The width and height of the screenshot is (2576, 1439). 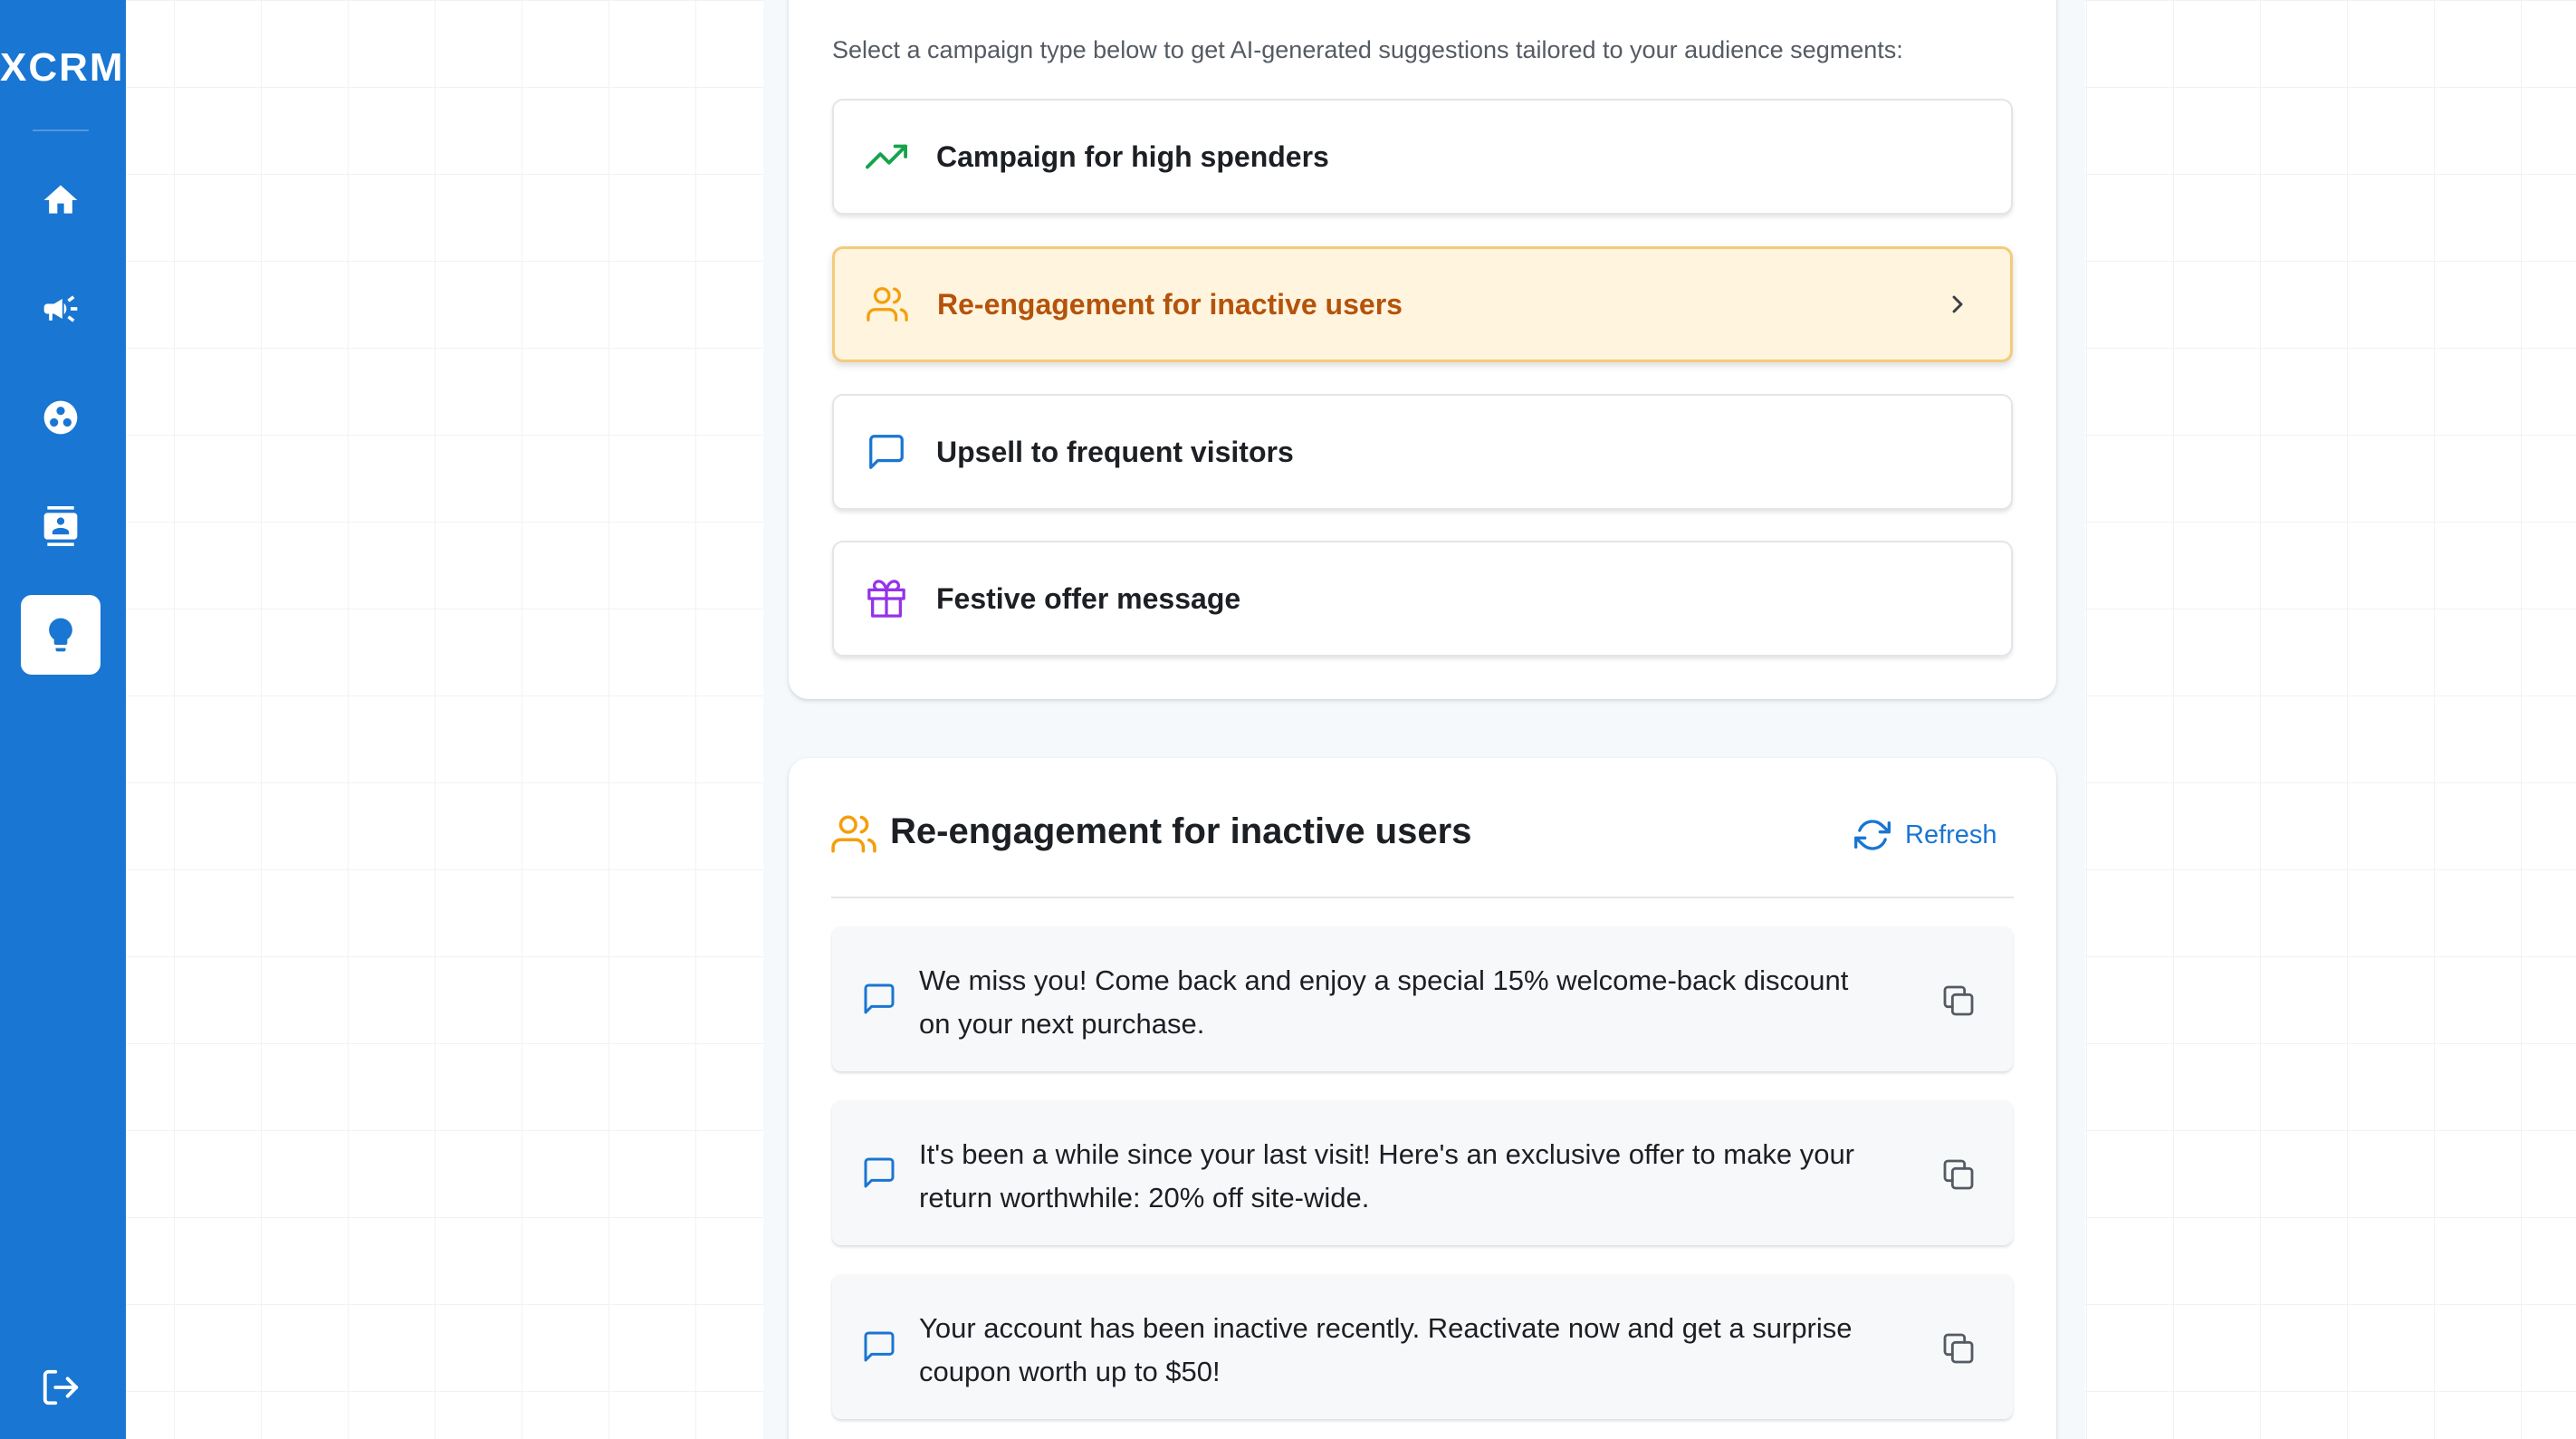 I want to click on logout-icon, so click(x=61, y=1387).